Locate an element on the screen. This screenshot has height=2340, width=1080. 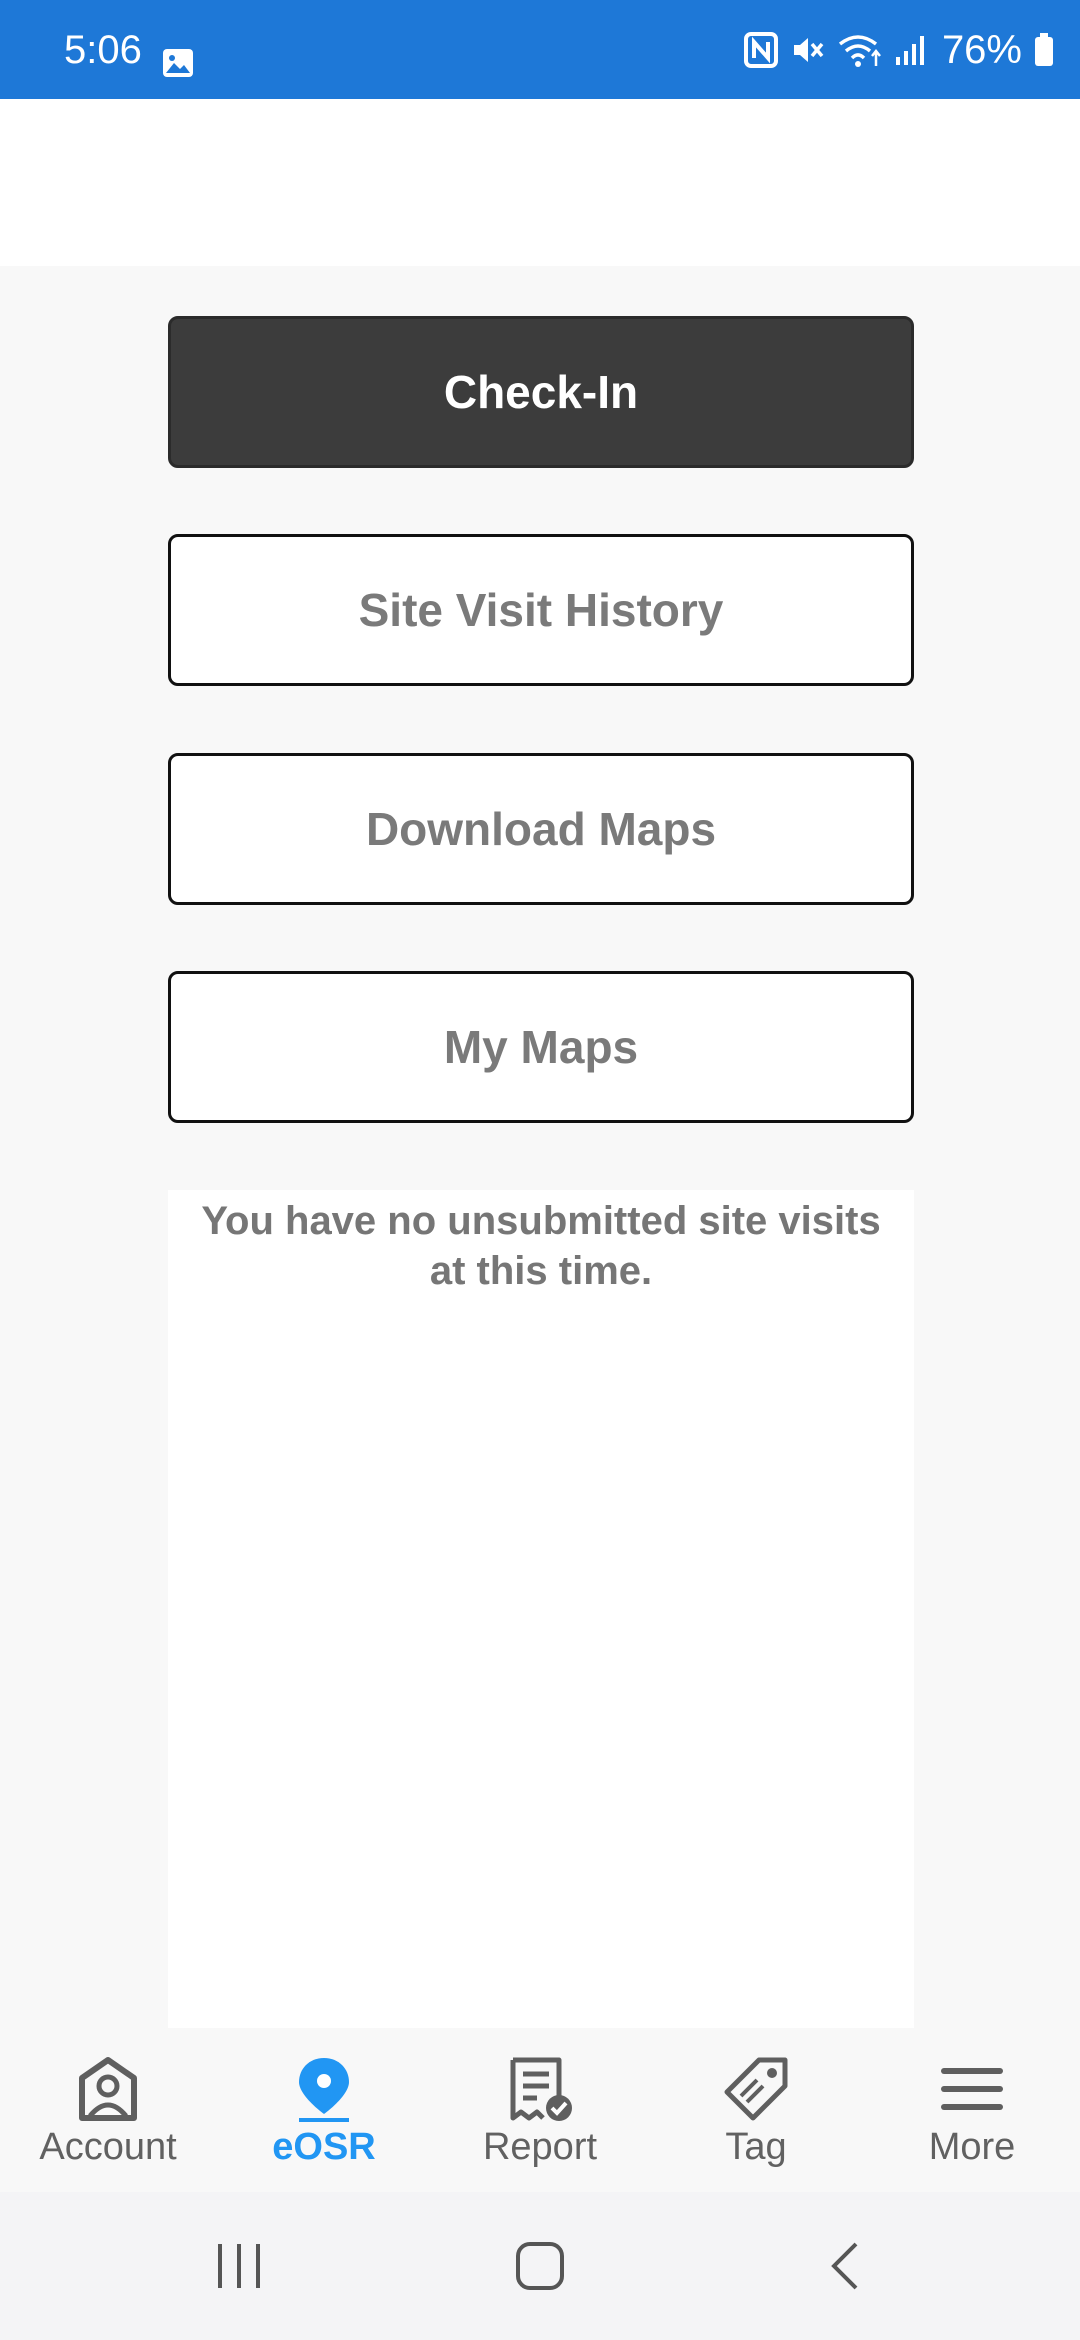
site-visit-history-label: Site Visit History is located at coordinates (541, 610).